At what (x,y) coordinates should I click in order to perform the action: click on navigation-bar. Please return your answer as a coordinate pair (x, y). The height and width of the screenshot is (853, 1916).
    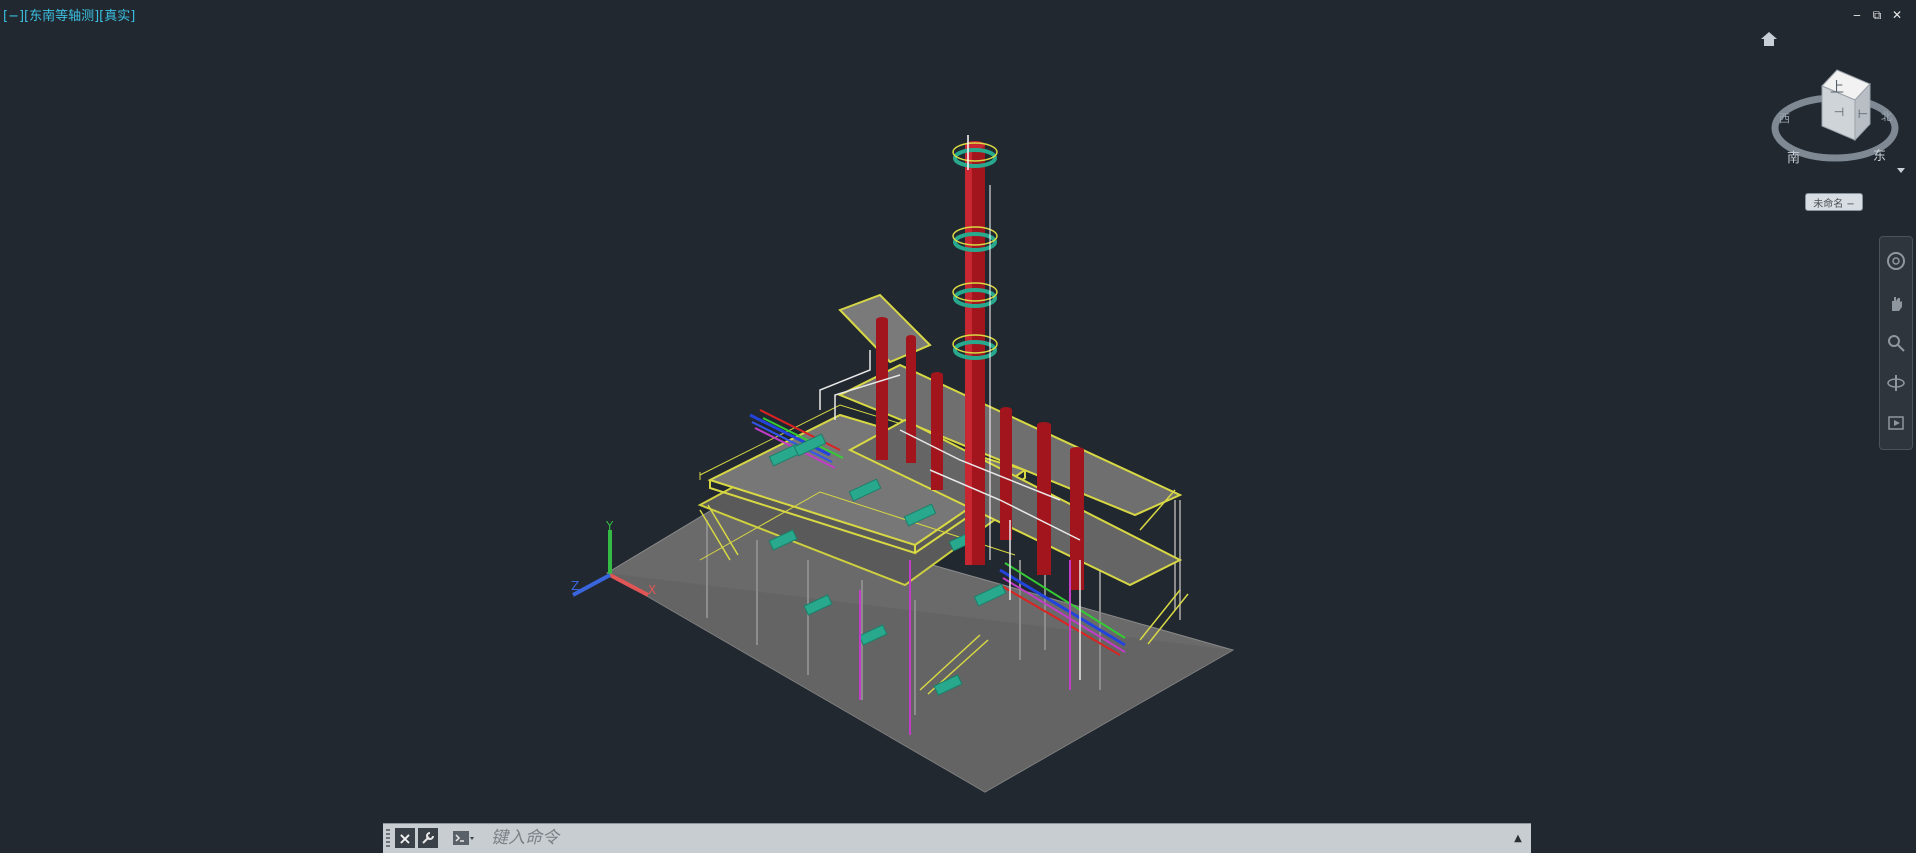
    Looking at the image, I should click on (1896, 343).